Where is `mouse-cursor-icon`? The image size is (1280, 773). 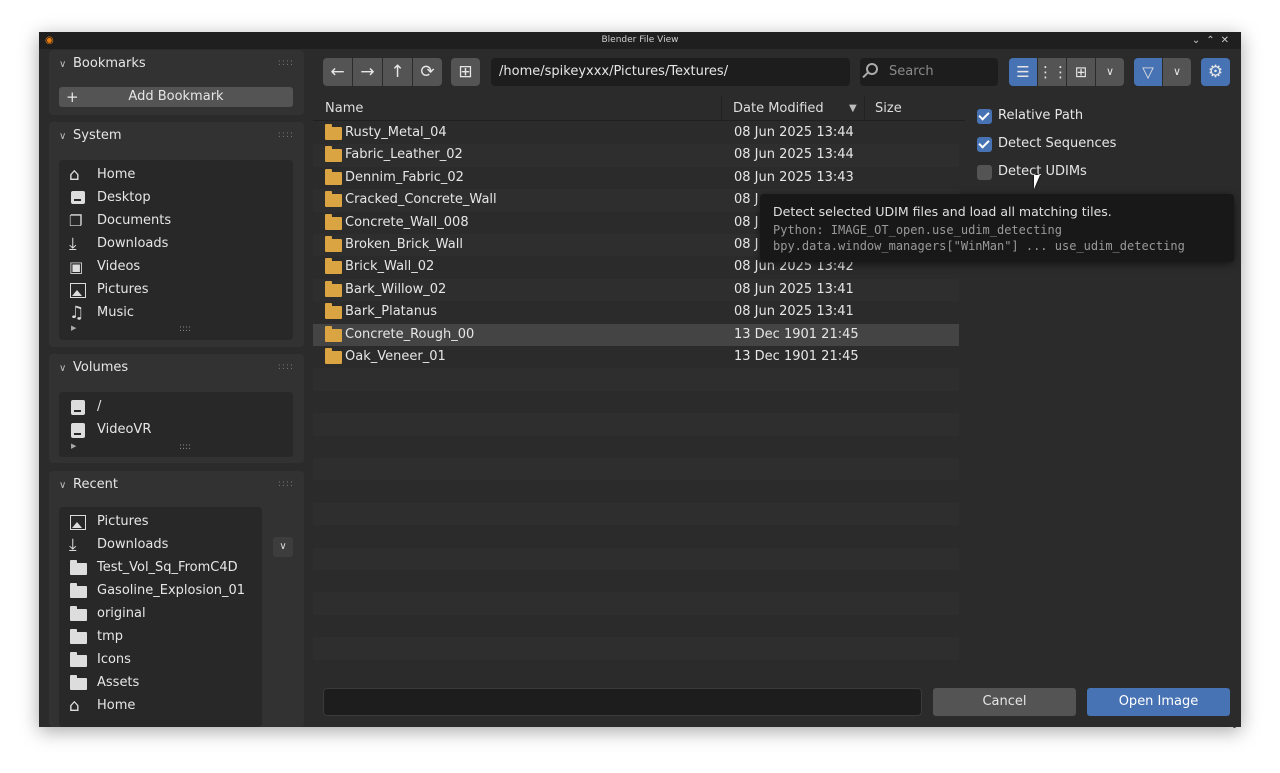
mouse-cursor-icon is located at coordinates (1040, 182).